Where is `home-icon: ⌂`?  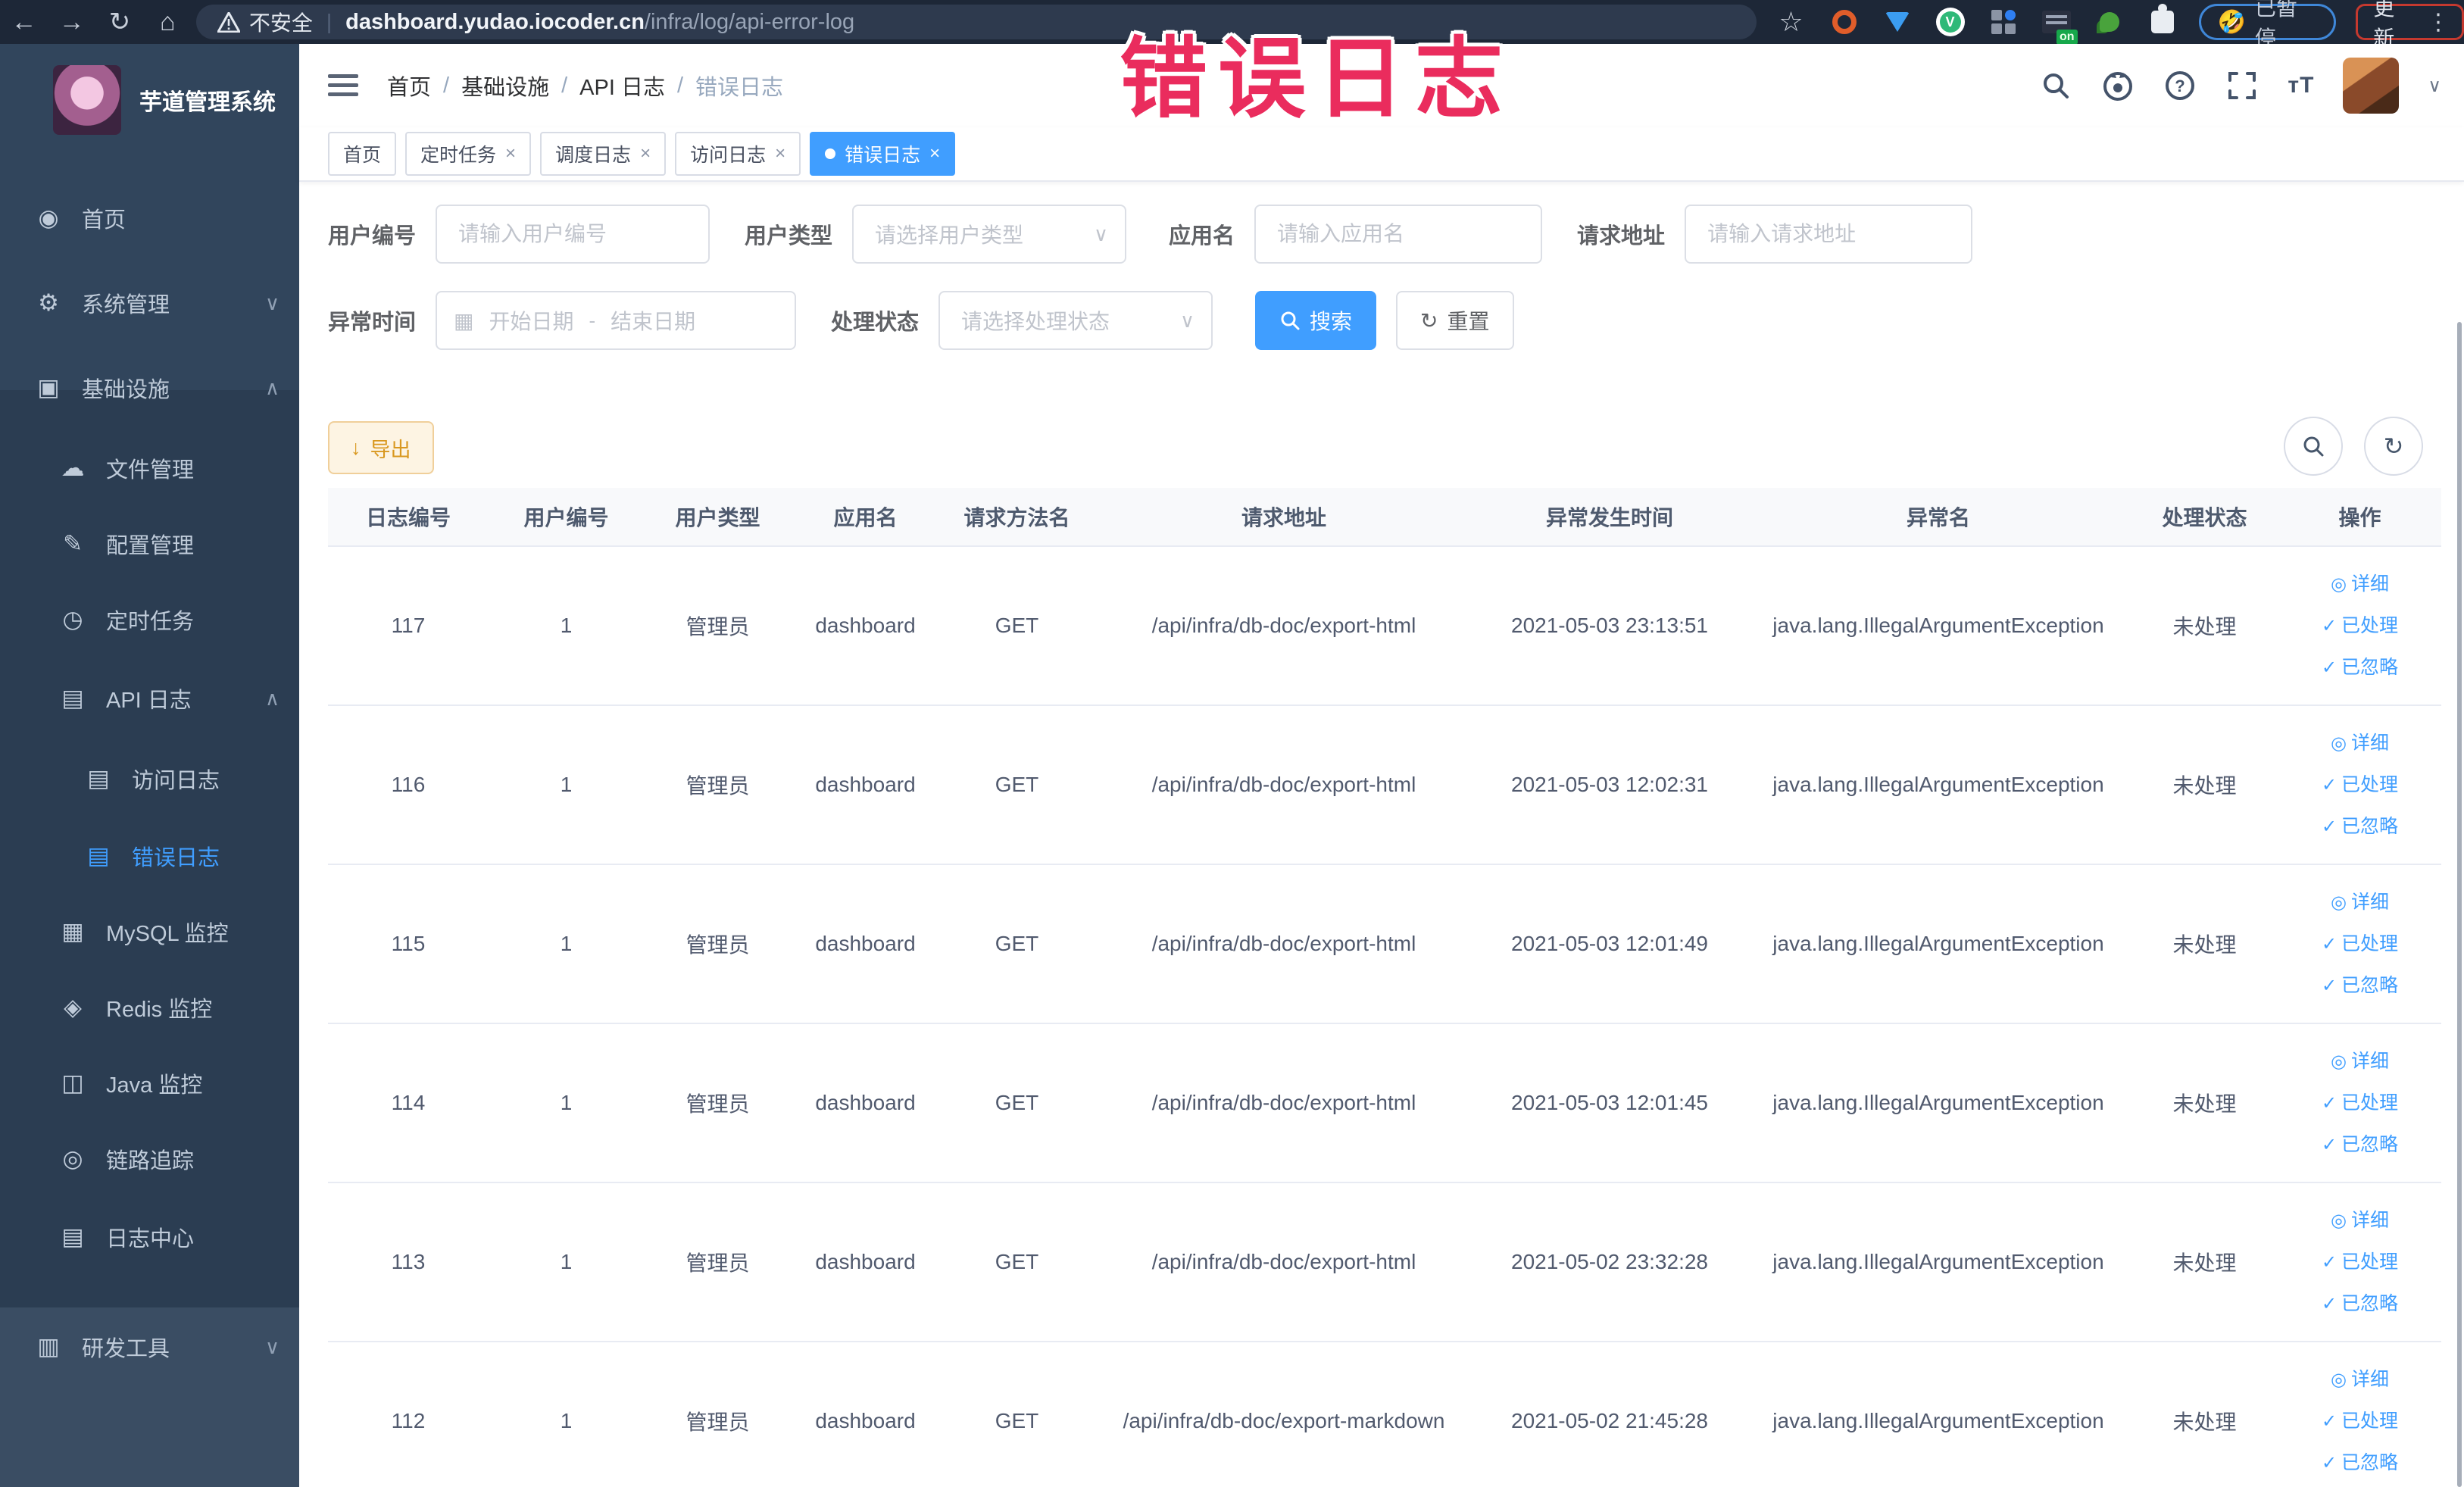
home-icon: ⌂ is located at coordinates (168, 22).